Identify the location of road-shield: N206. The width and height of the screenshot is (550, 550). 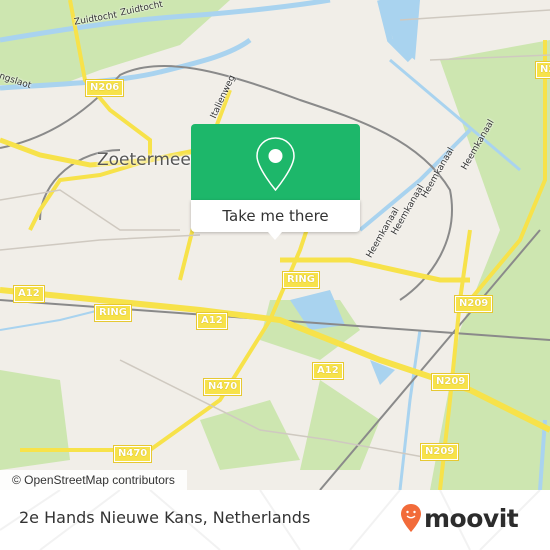
(104, 88).